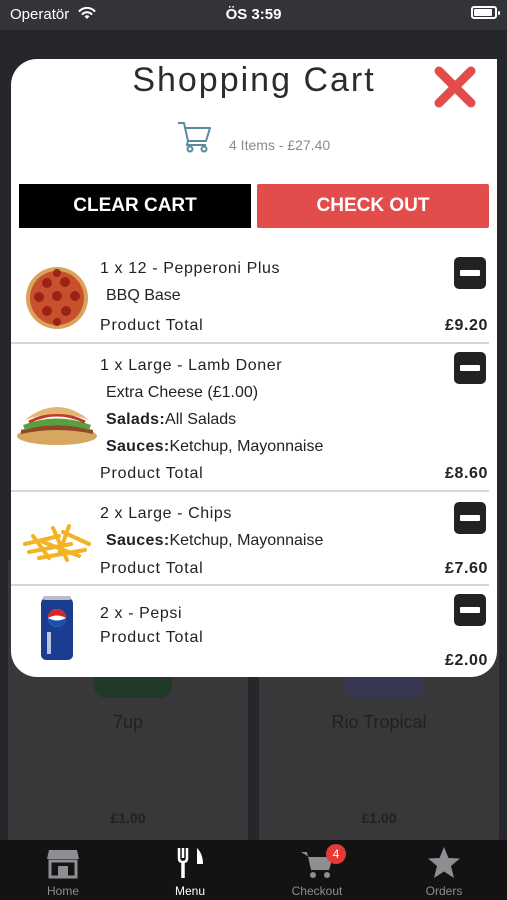 Image resolution: width=507 pixels, height=900 pixels. Describe the element at coordinates (190, 891) in the screenshot. I see `tab-label: Menu` at that location.